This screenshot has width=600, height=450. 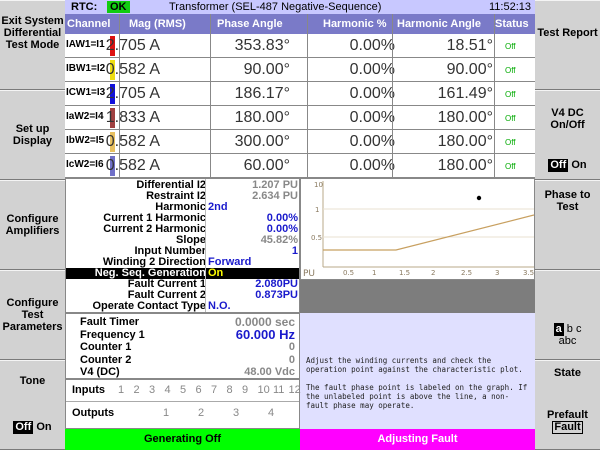 I want to click on adjusting-status: Adjusting Fault, so click(x=417, y=439).